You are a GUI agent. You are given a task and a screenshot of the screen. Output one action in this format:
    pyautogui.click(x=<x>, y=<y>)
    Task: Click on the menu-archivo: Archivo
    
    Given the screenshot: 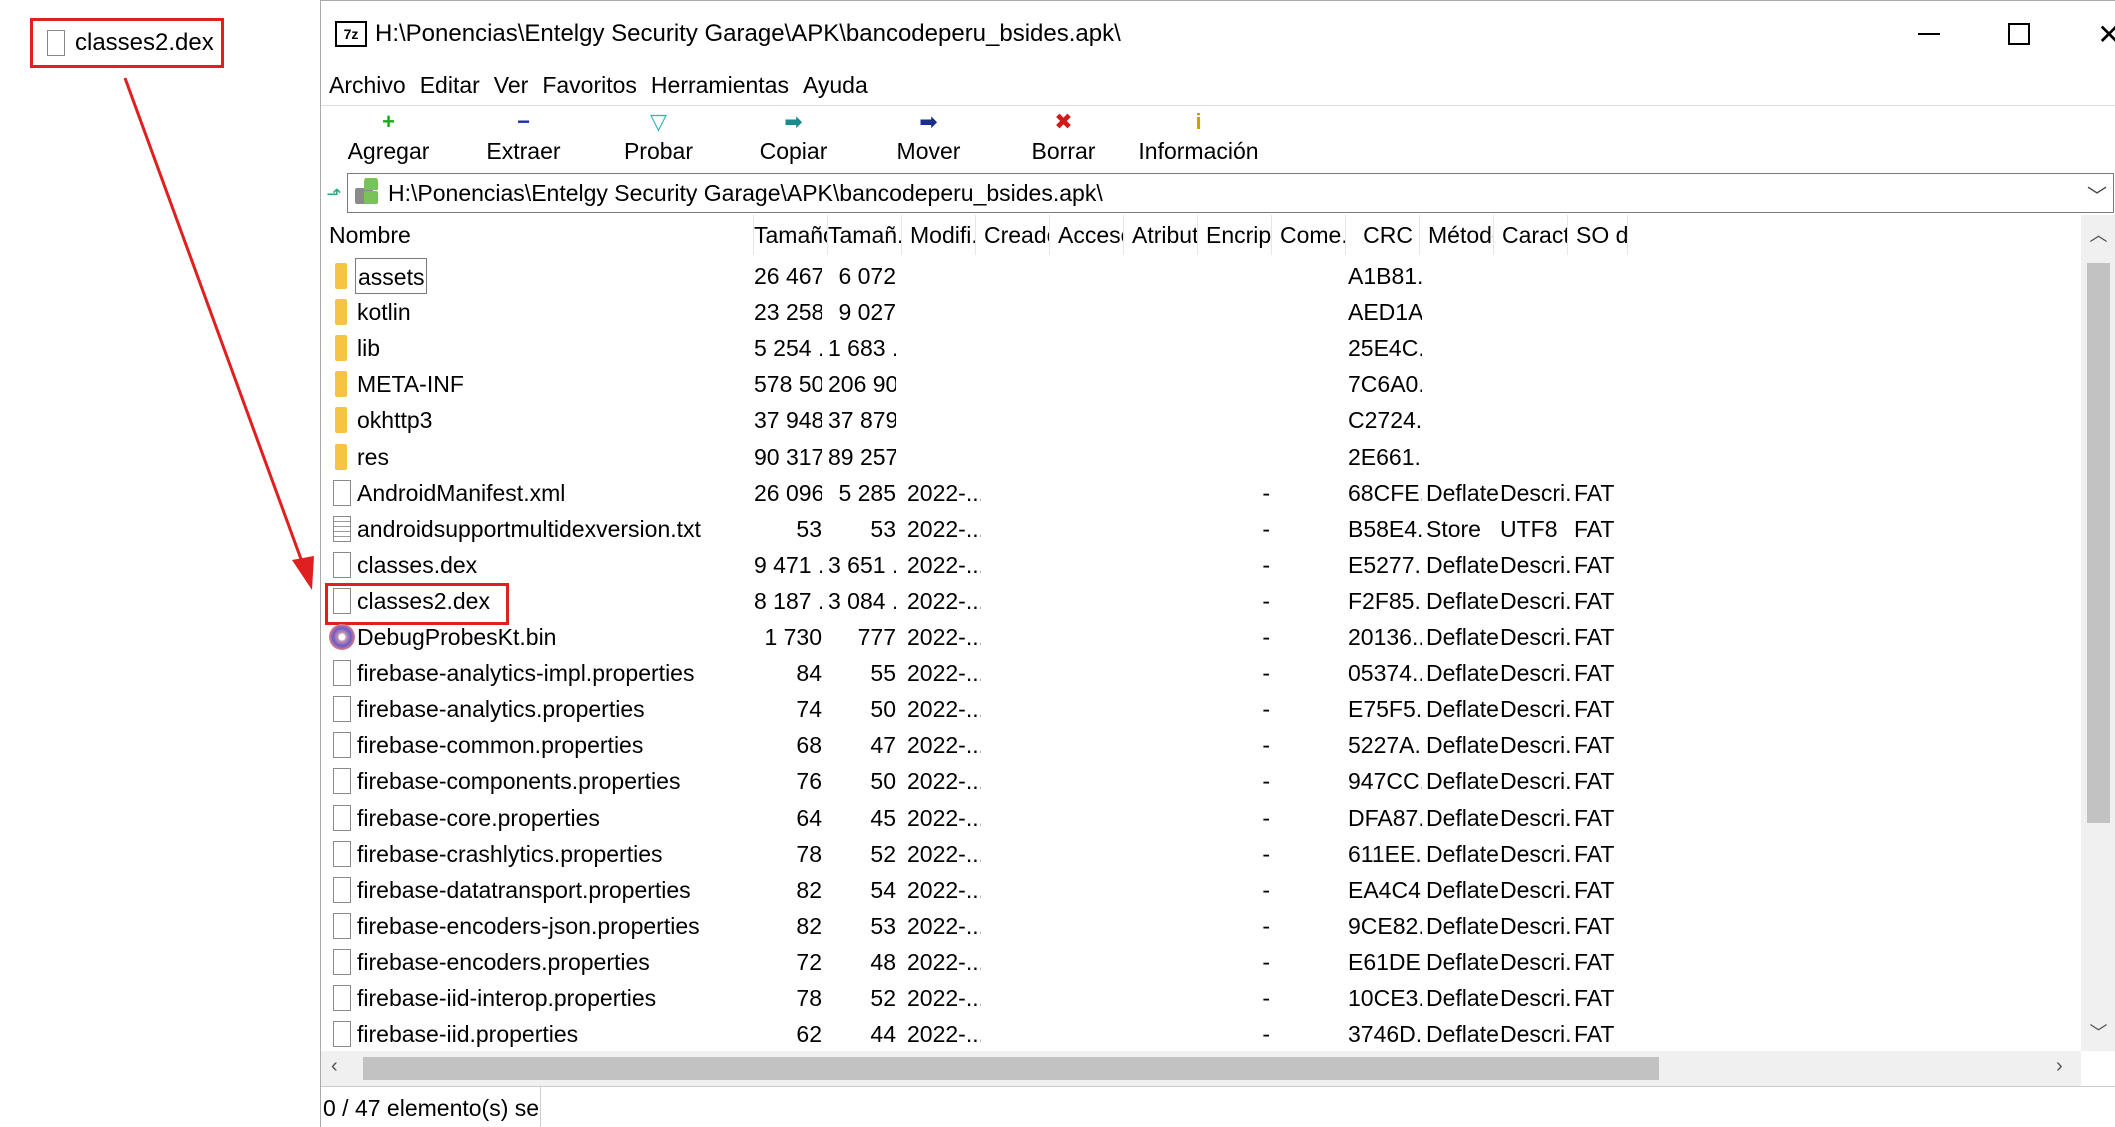 What is the action you would take?
    pyautogui.click(x=367, y=85)
    